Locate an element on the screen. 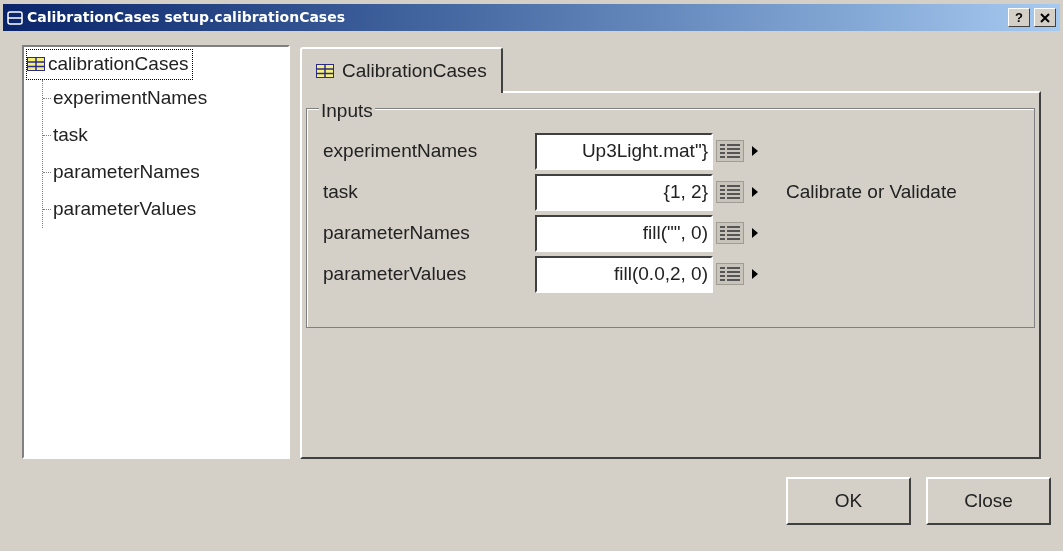 This screenshot has height=551, width=1063. input-field: Up3Light.mat"} is located at coordinates (624, 151).